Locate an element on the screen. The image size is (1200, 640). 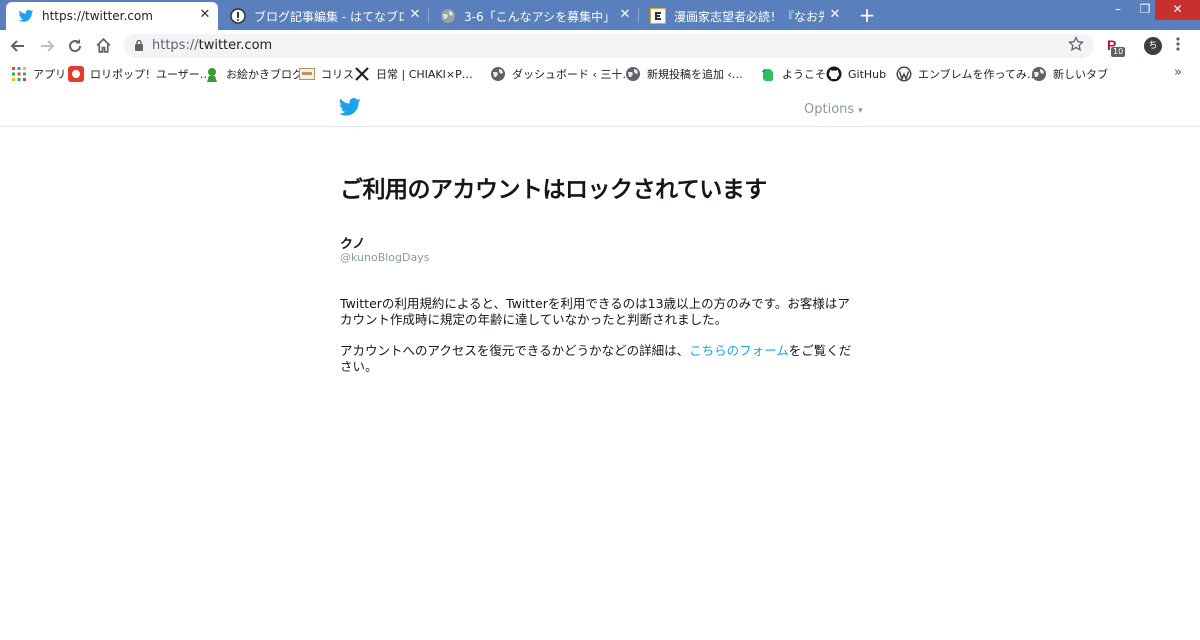
bookmark-new-tab: 新しいタブ is located at coordinates (1069, 74).